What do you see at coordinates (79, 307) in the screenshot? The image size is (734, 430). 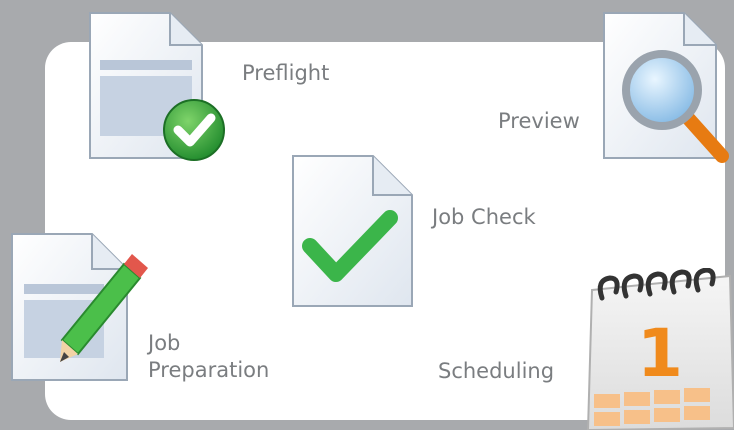 I see `job-preparation-document-pencil-icon` at bounding box center [79, 307].